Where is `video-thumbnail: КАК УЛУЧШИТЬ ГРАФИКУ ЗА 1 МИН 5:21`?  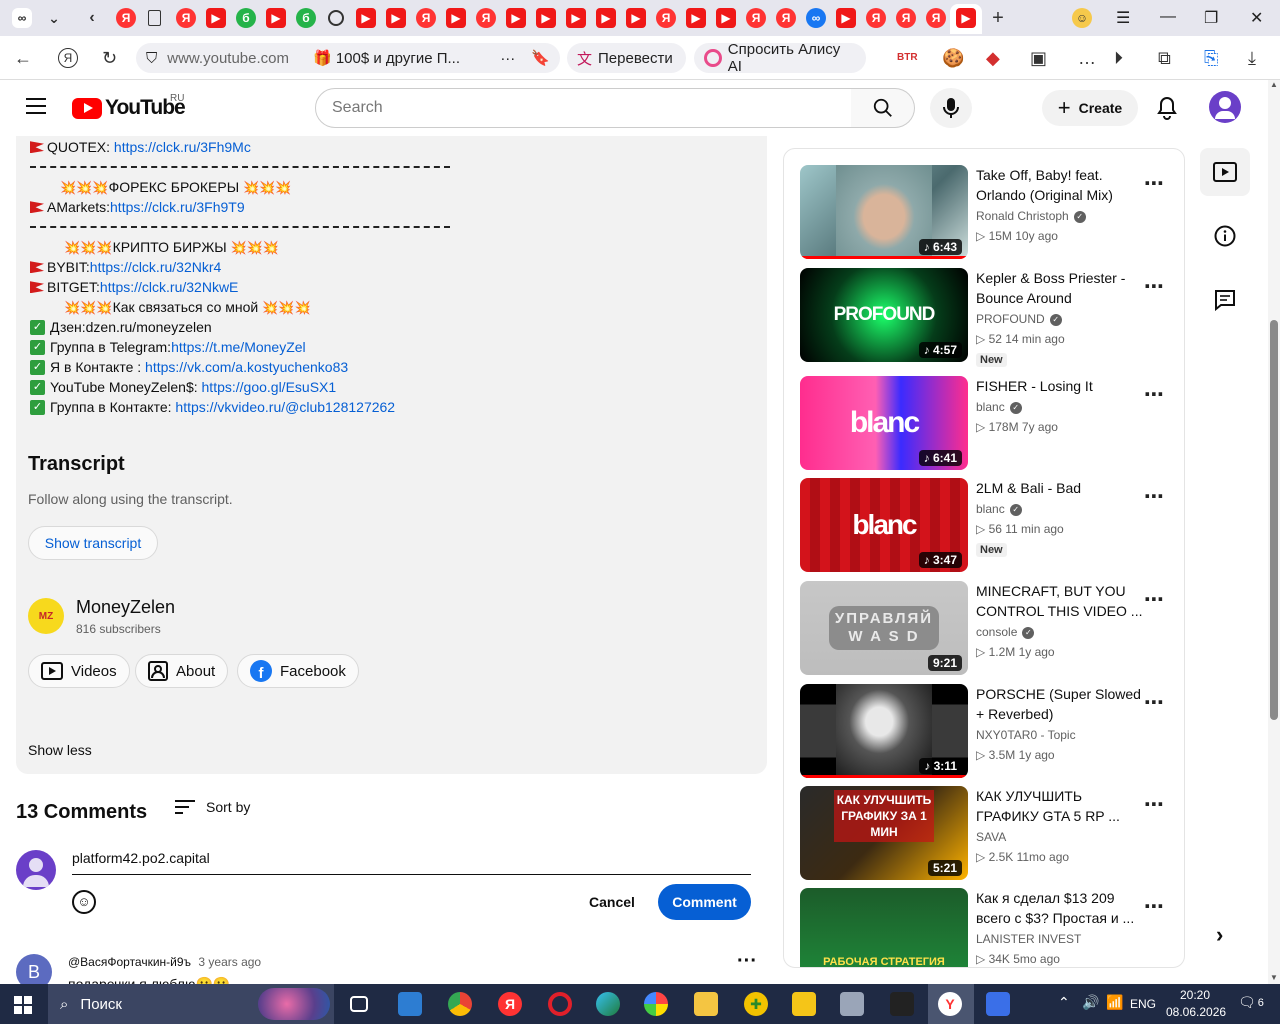 video-thumbnail: КАК УЛУЧШИТЬ ГРАФИКУ ЗА 1 МИН 5:21 is located at coordinates (884, 833).